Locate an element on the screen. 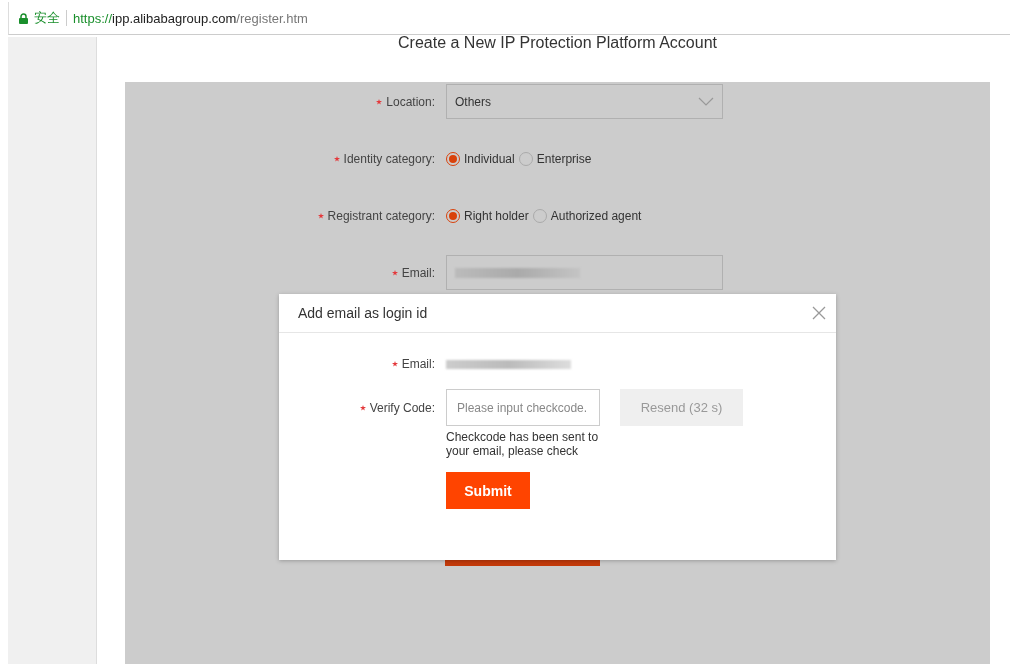 This screenshot has width=1010, height=664. lock-icon is located at coordinates (23, 18).